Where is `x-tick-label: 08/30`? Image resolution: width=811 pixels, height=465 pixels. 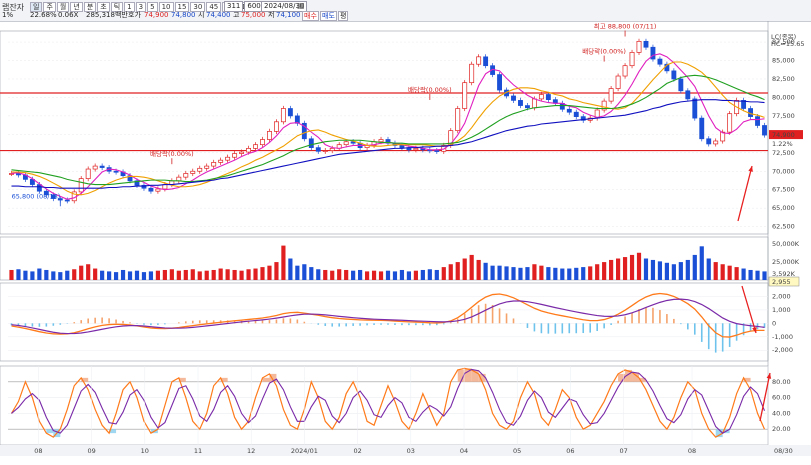 x-tick-label: 08/30 is located at coordinates (783, 451).